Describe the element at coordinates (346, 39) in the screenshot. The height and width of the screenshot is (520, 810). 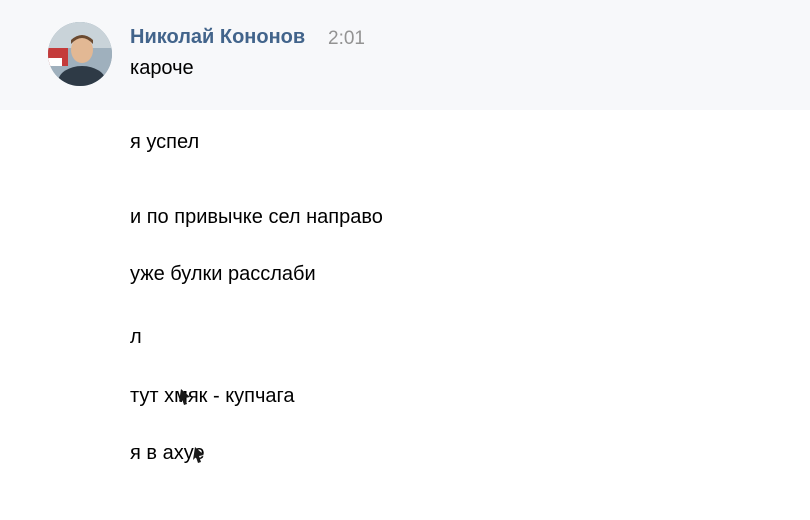
I see `message-time: 2:01` at that location.